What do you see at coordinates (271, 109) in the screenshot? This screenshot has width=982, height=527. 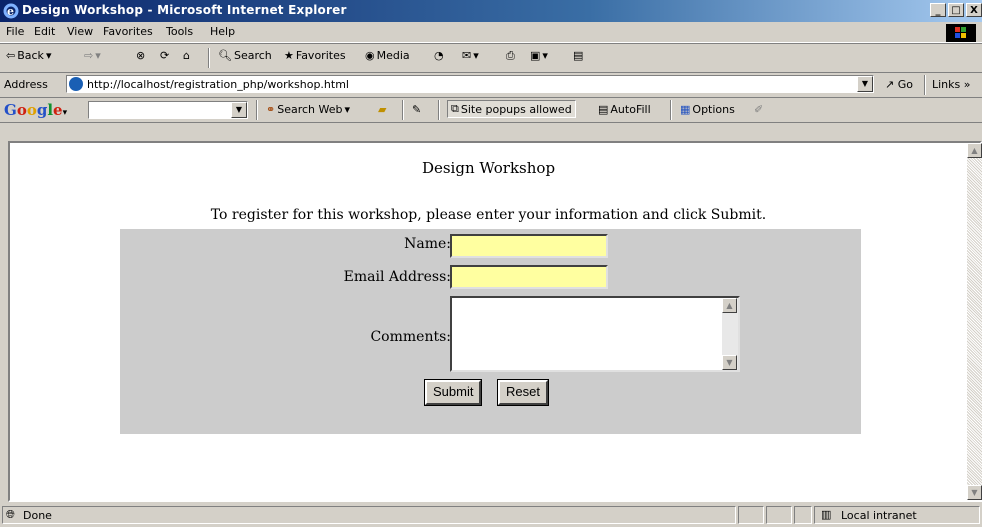 I see `binoculars-icon: ⚭` at bounding box center [271, 109].